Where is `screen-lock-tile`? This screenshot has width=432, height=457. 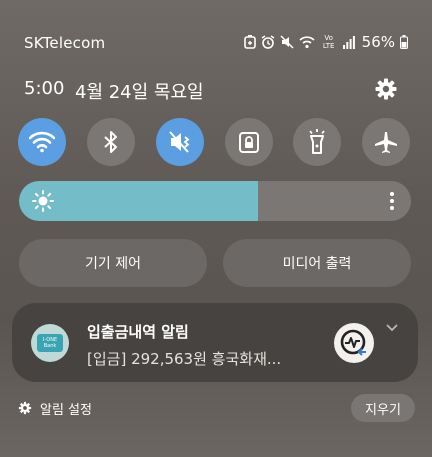
screen-lock-tile is located at coordinates (249, 142).